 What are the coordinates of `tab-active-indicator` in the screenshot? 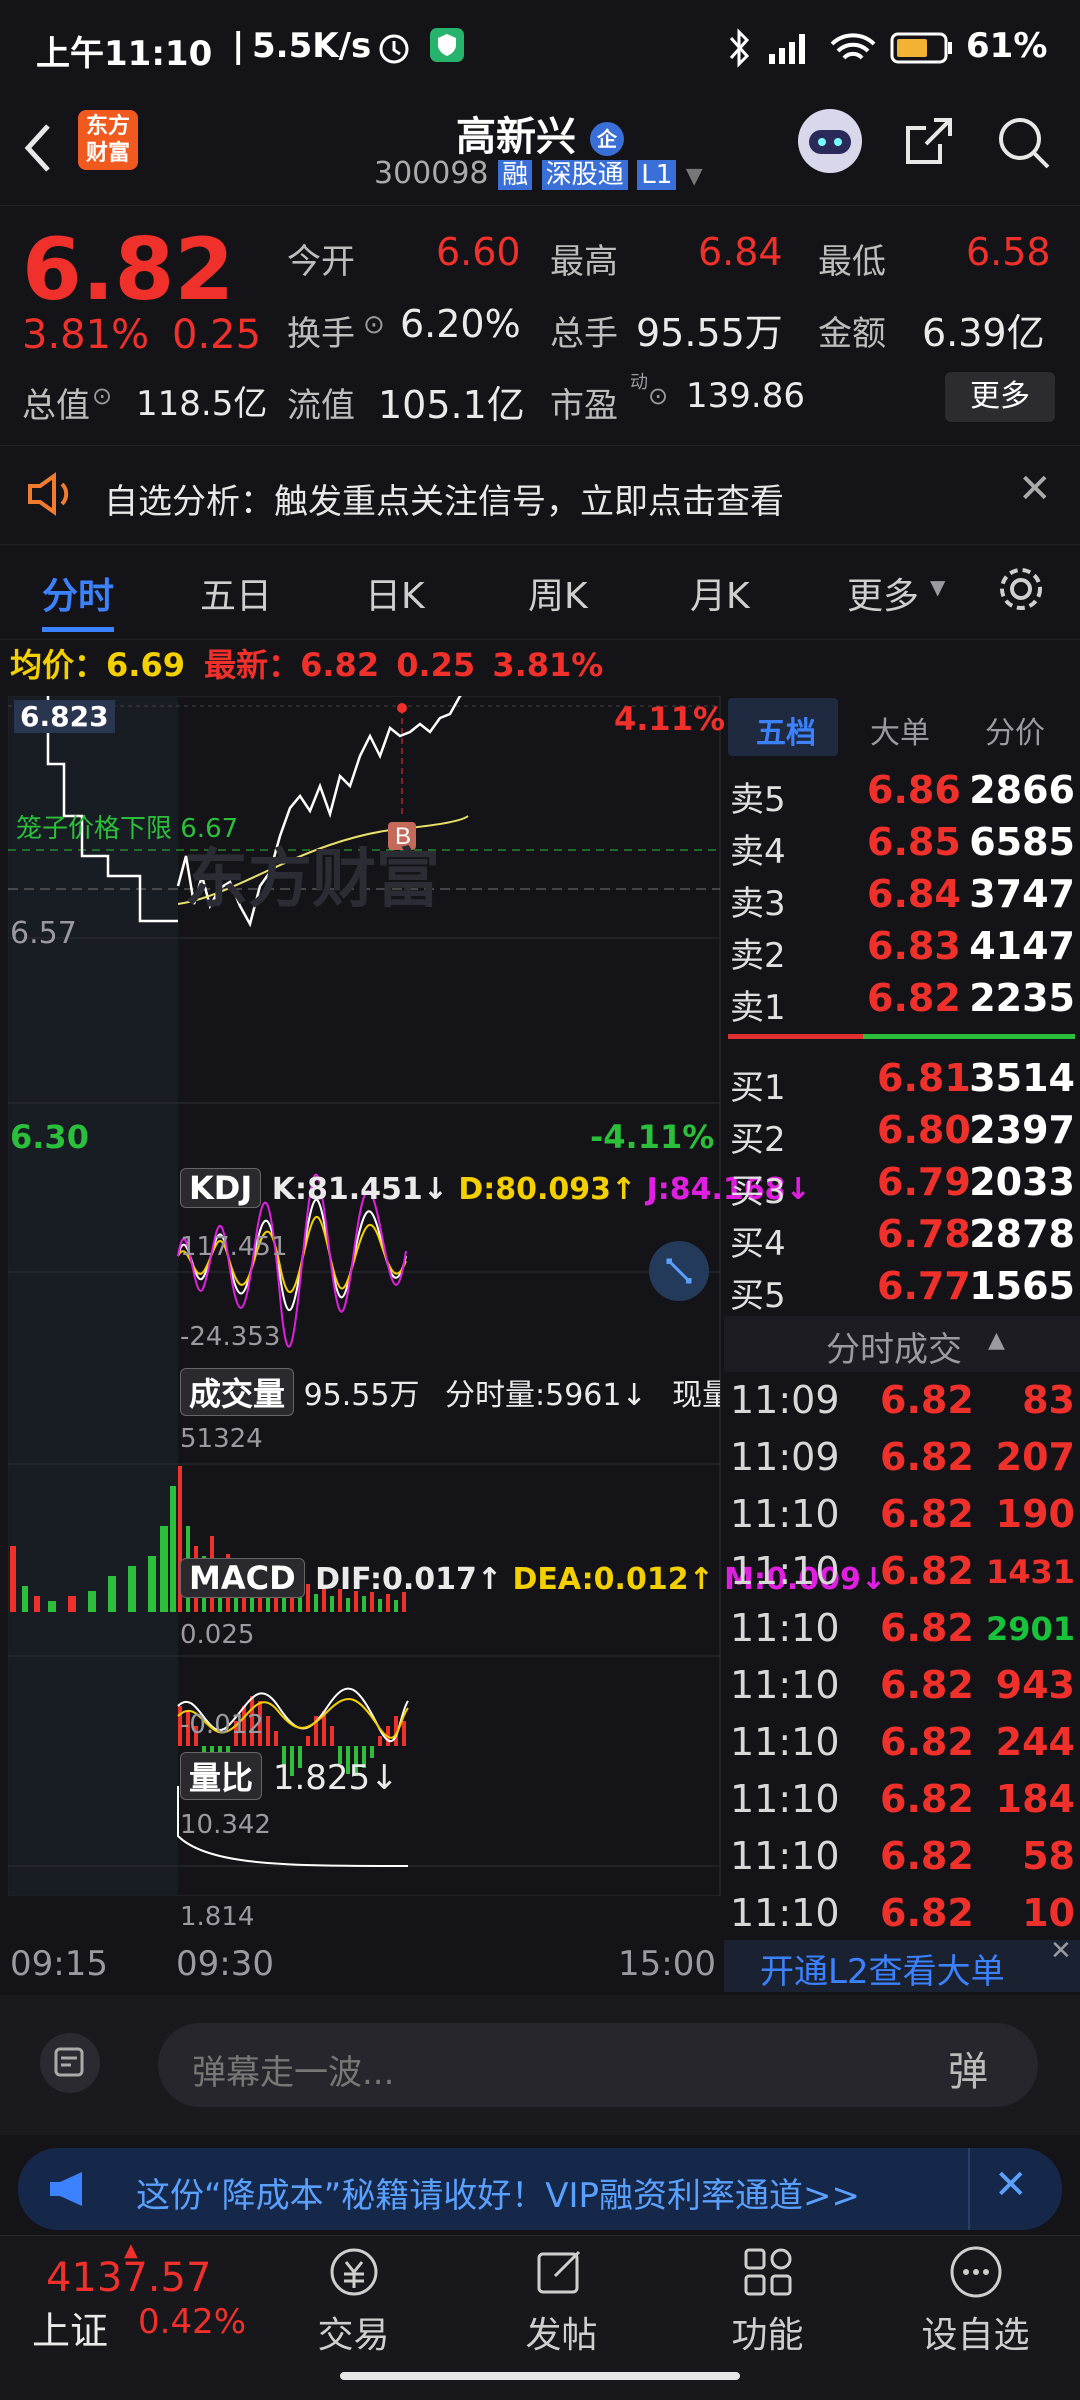 It's located at (78, 629).